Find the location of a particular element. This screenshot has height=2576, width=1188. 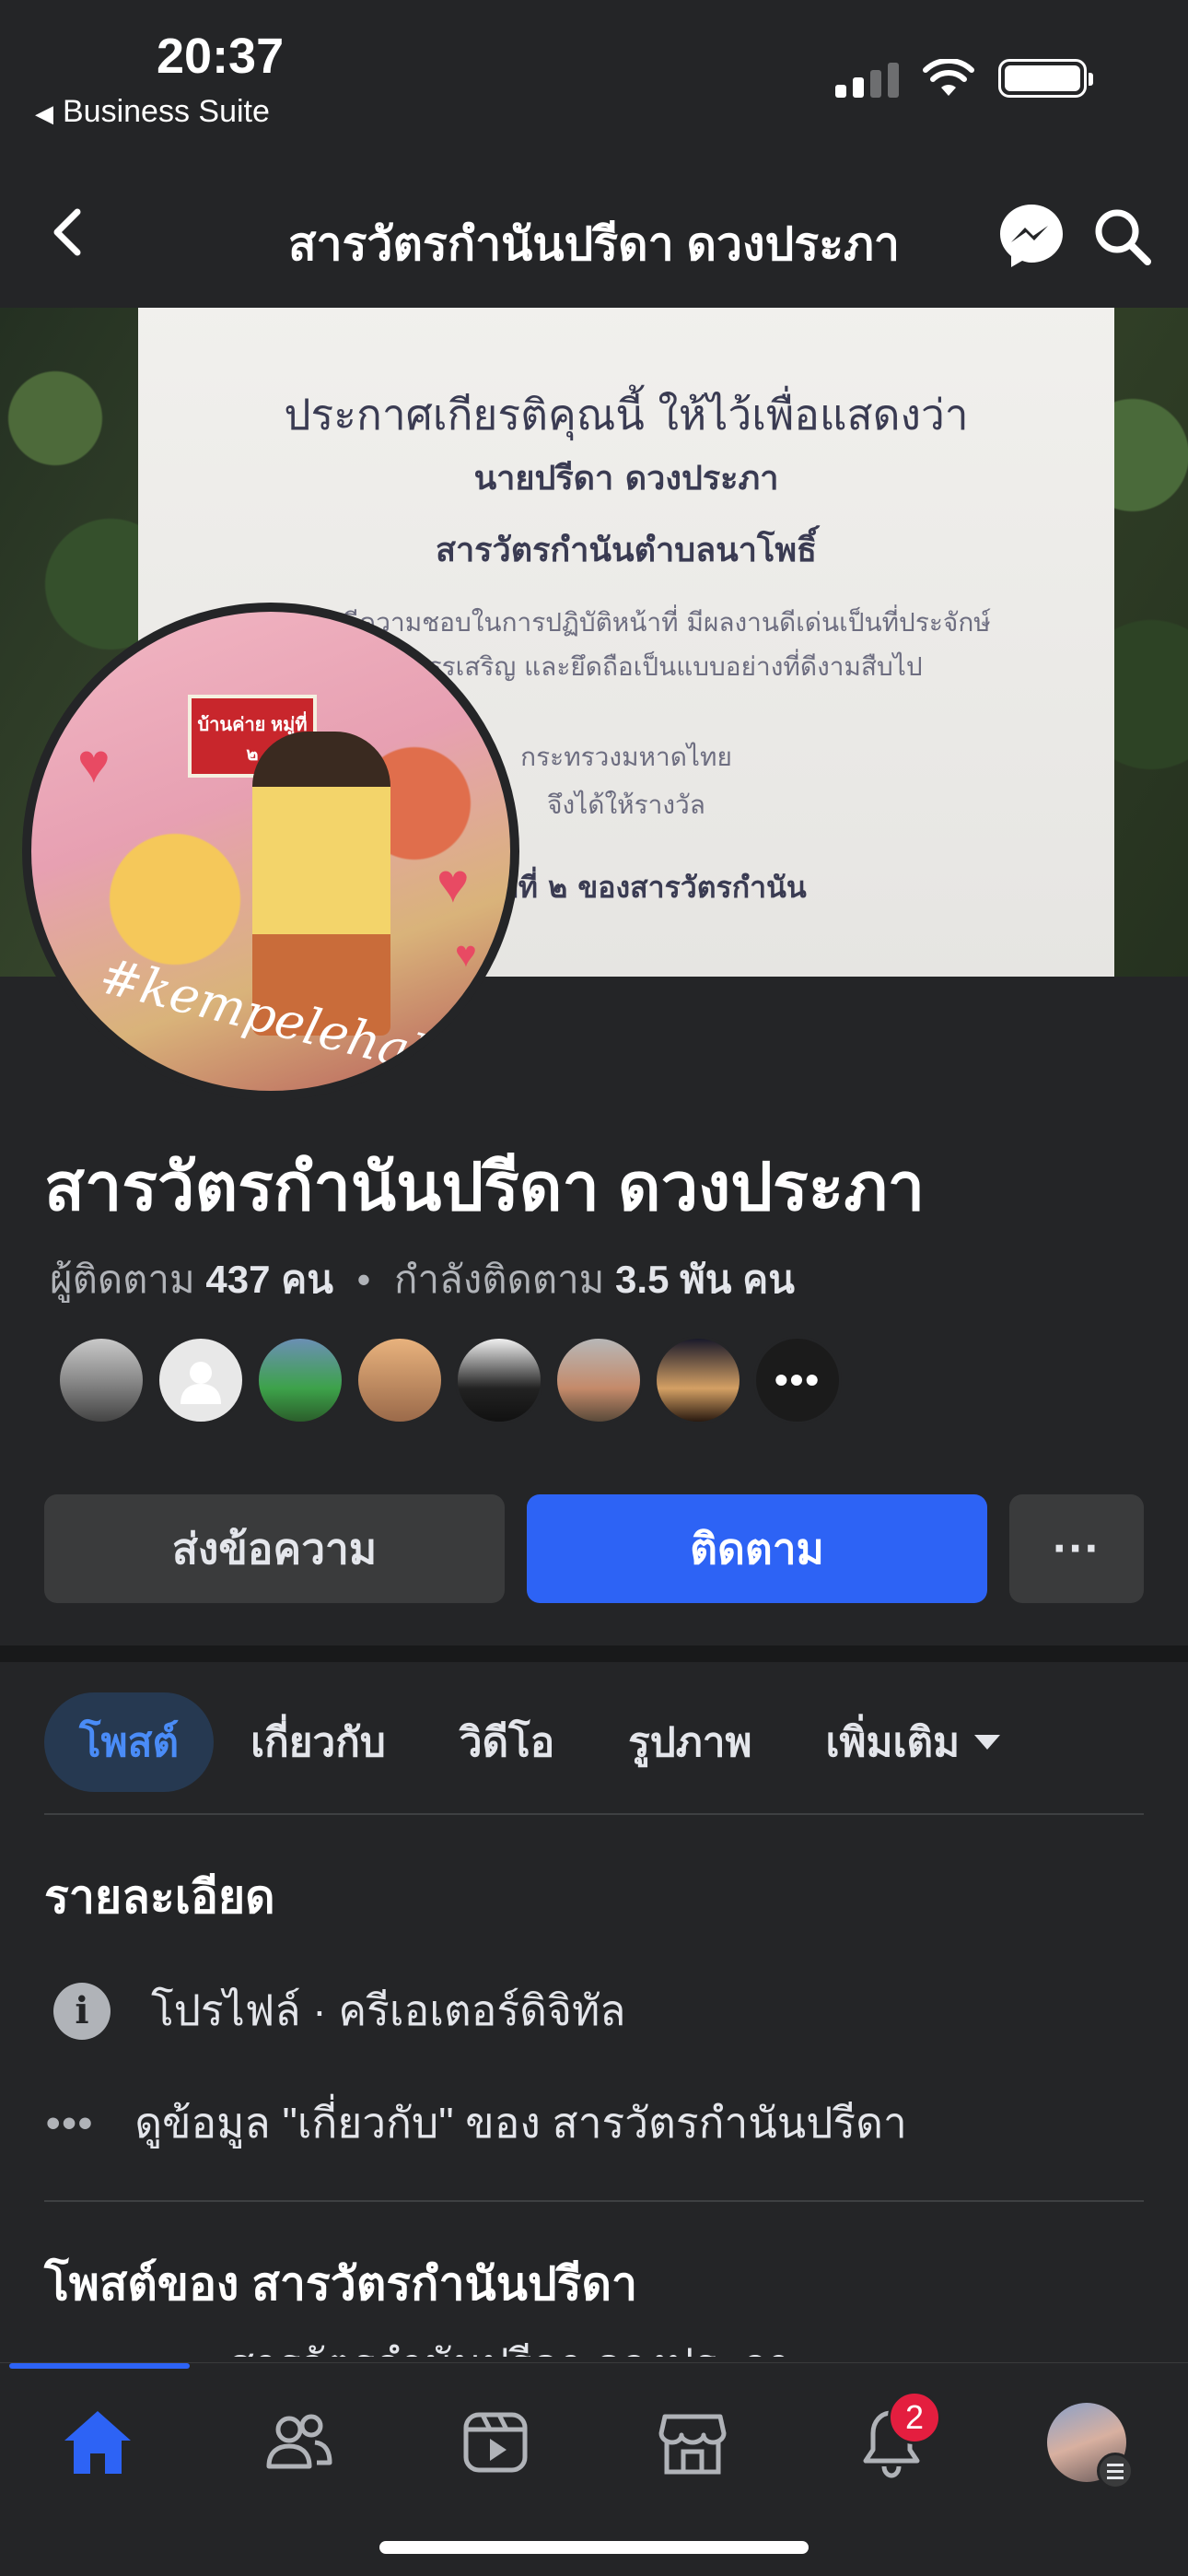

nav-home is located at coordinates (97, 2442).